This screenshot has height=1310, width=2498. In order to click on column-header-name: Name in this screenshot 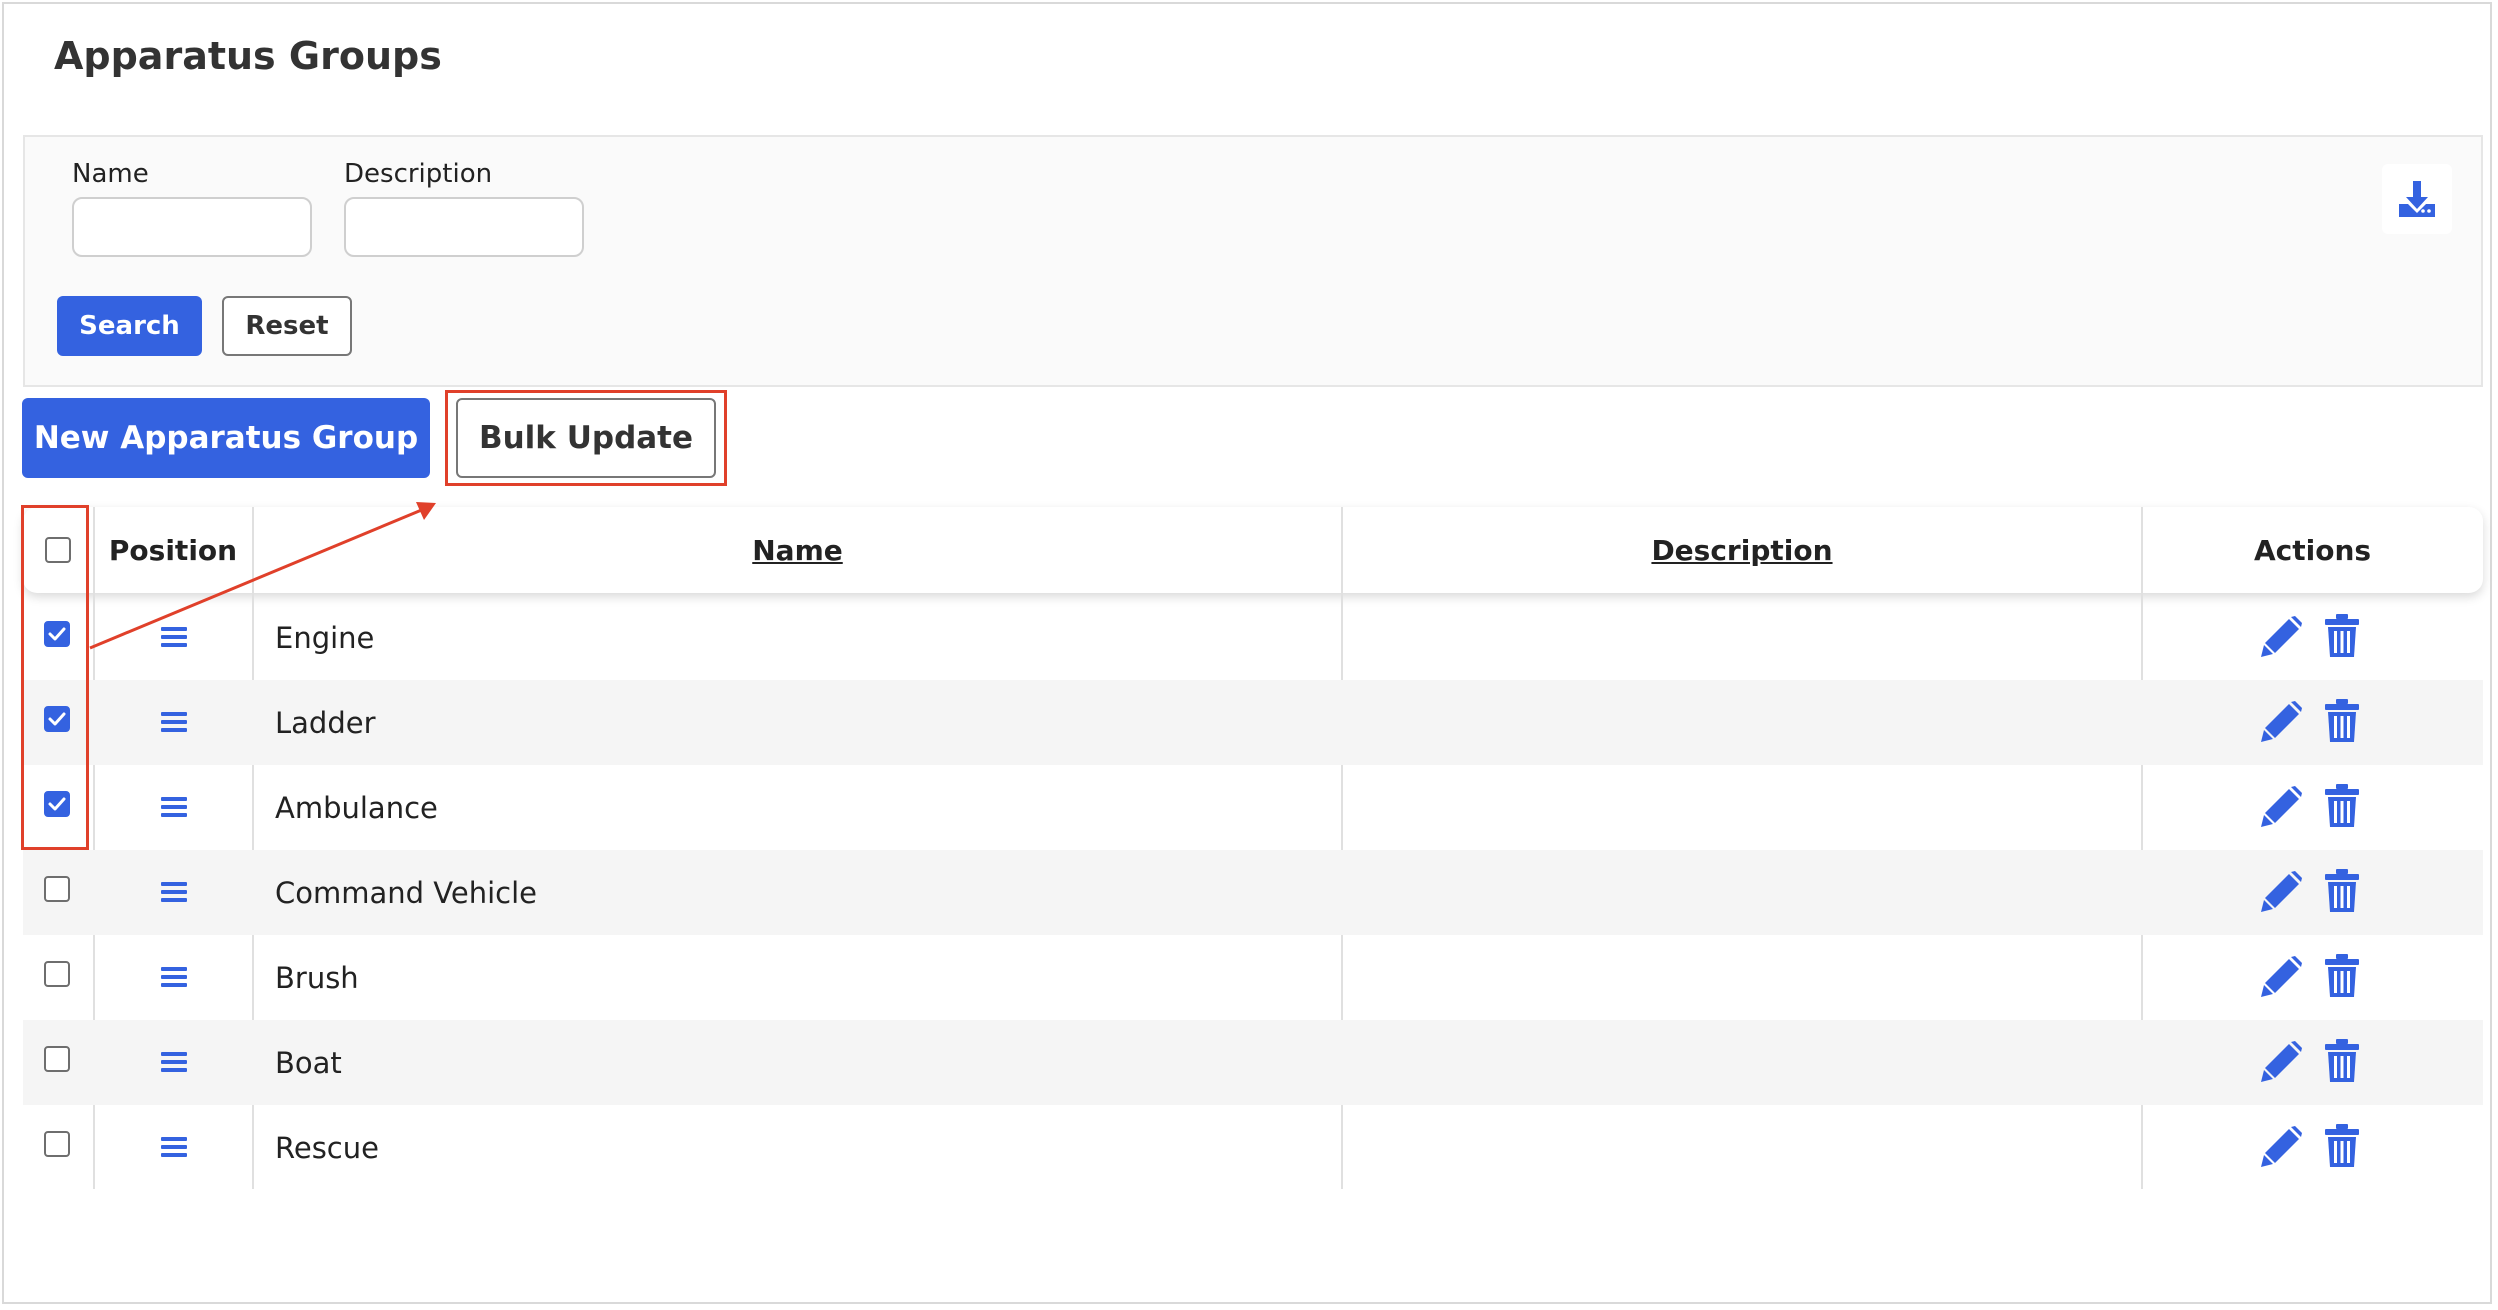, I will do `click(797, 550)`.